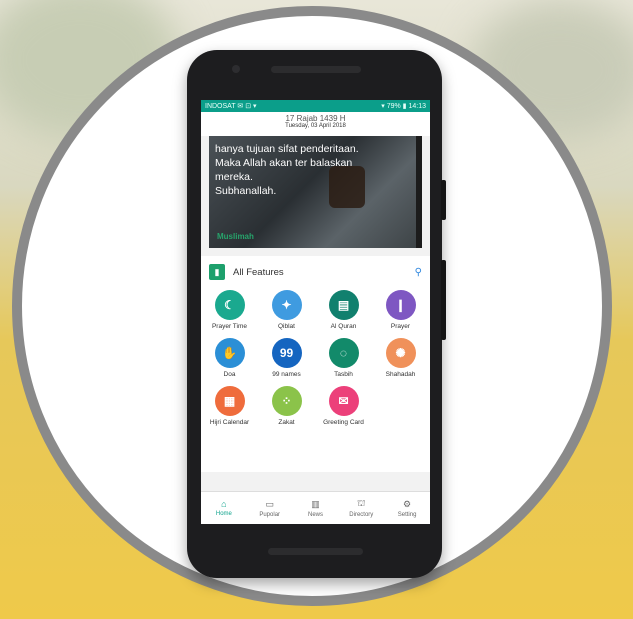  What do you see at coordinates (361, 503) in the screenshot?
I see `mosque-icon: ⛫` at bounding box center [361, 503].